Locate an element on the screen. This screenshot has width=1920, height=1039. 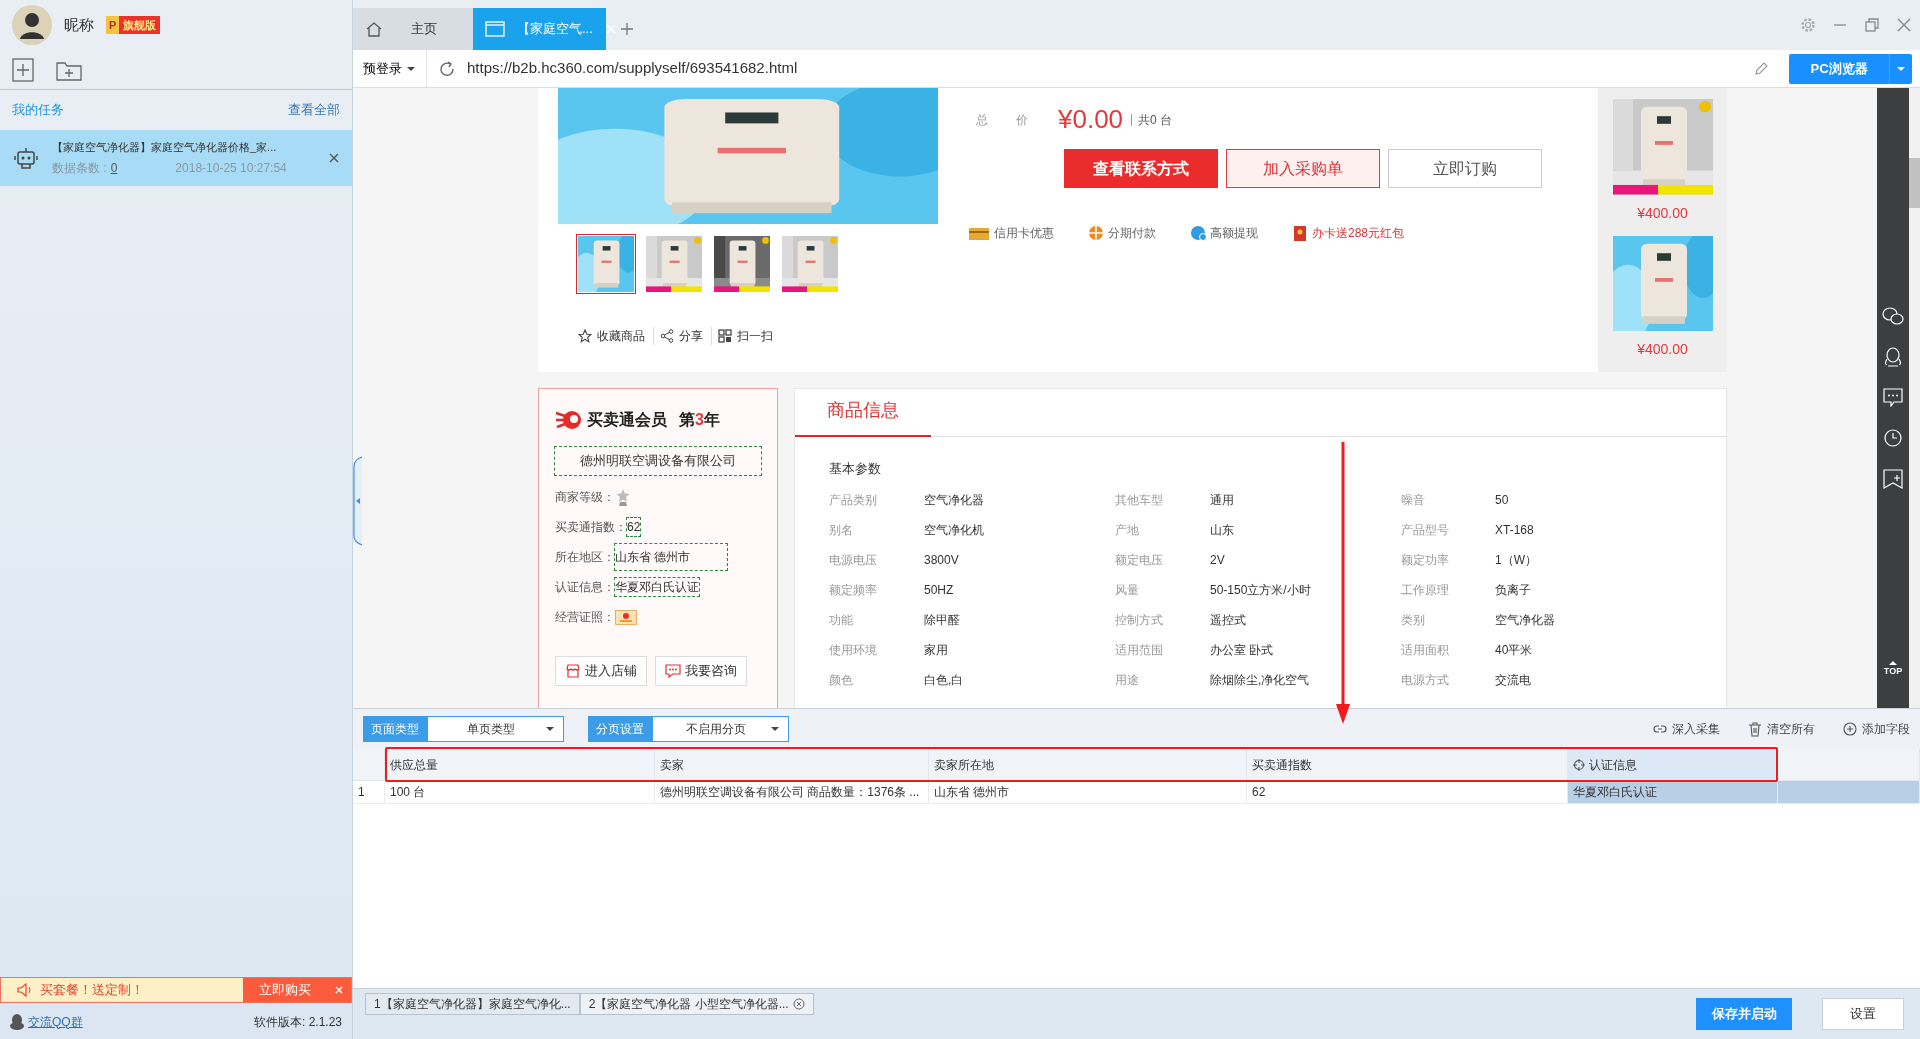
select-label: 页面类型 is located at coordinates (395, 729).